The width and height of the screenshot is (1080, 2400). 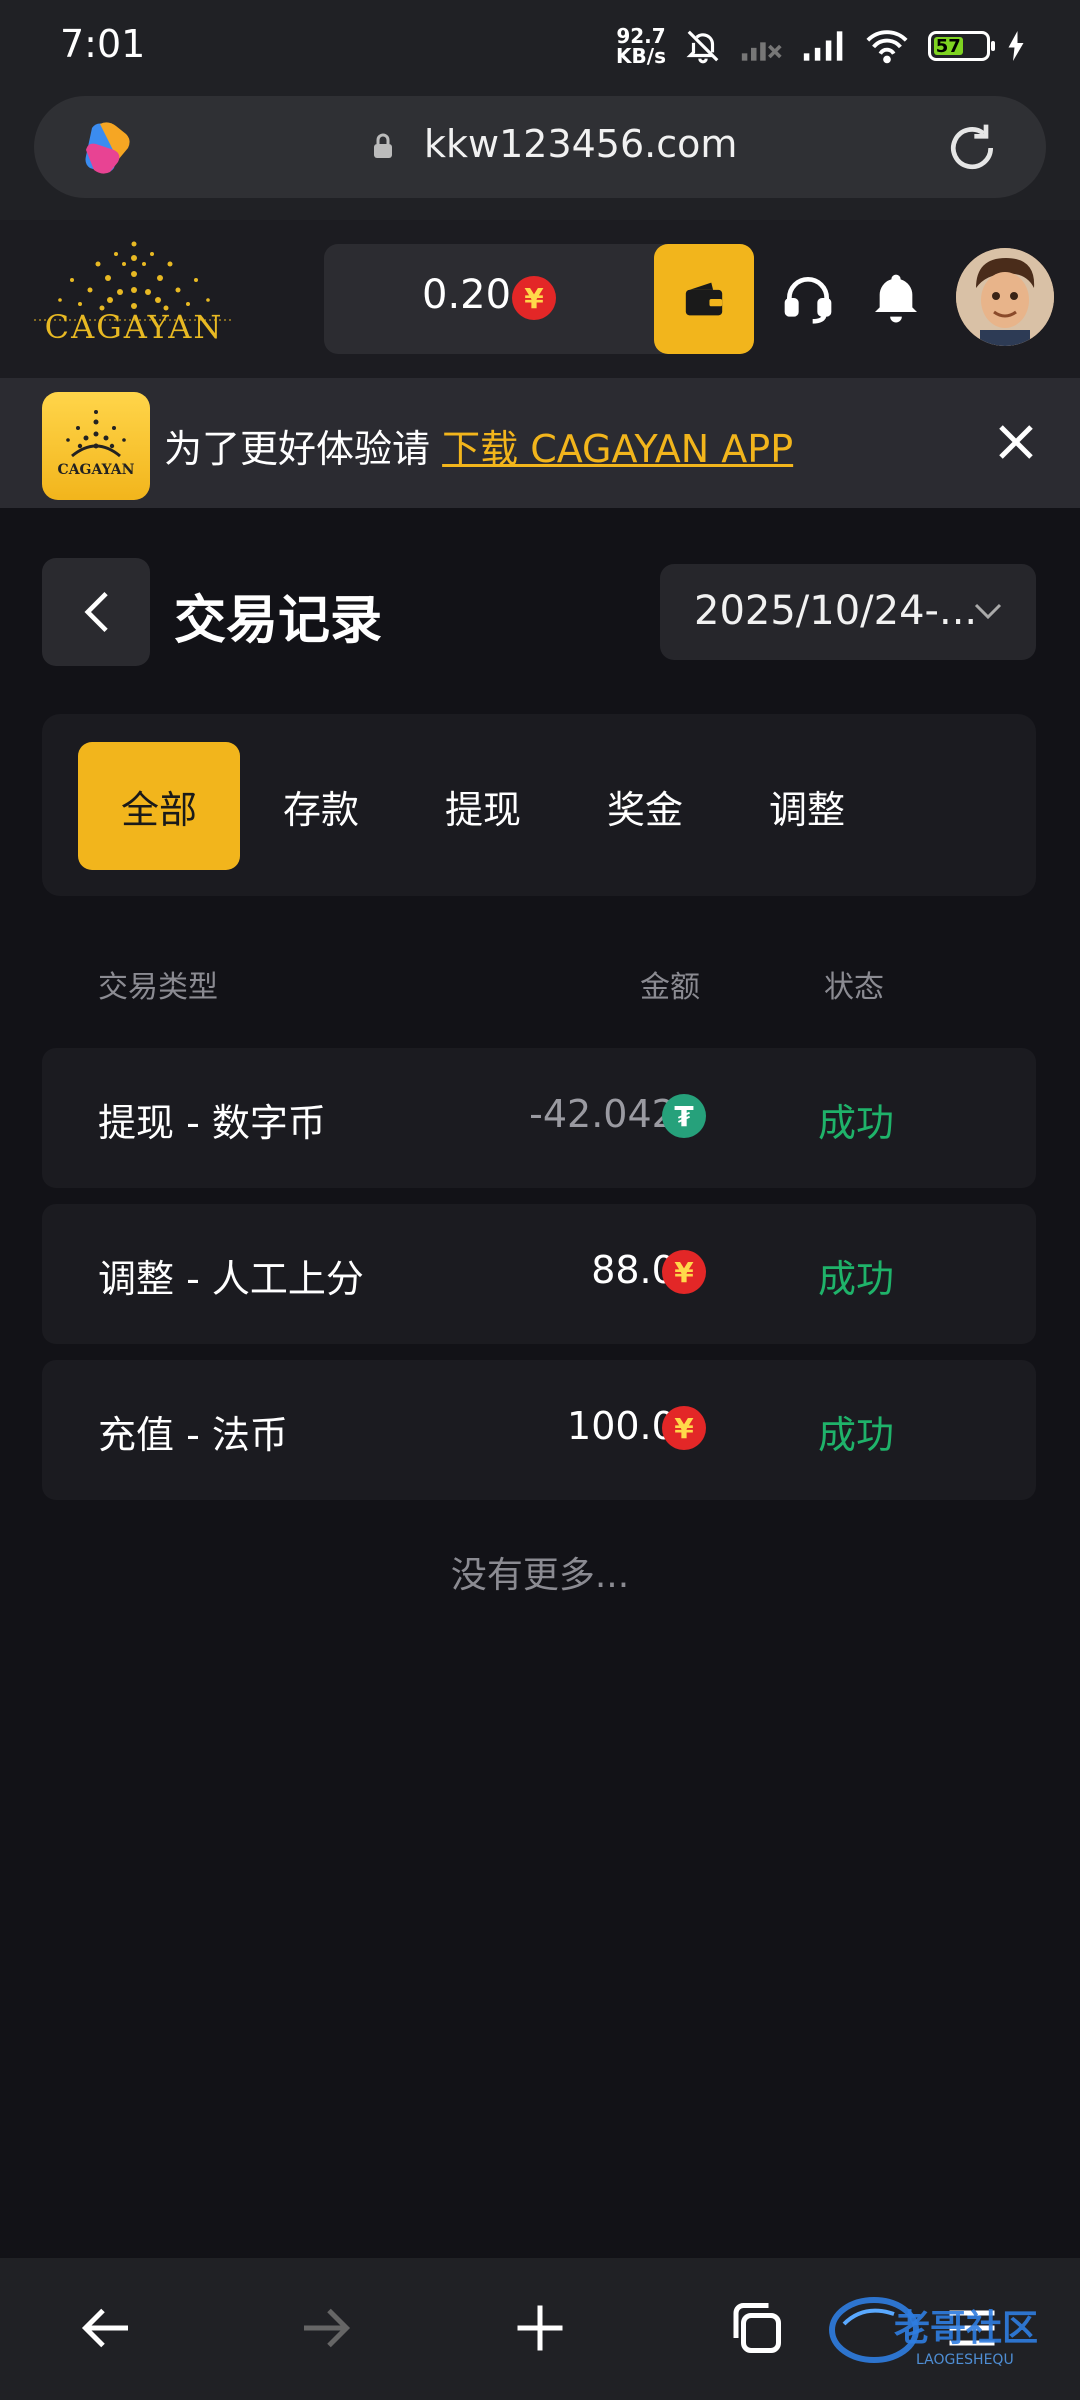 What do you see at coordinates (972, 148) in the screenshot?
I see `reload-icon` at bounding box center [972, 148].